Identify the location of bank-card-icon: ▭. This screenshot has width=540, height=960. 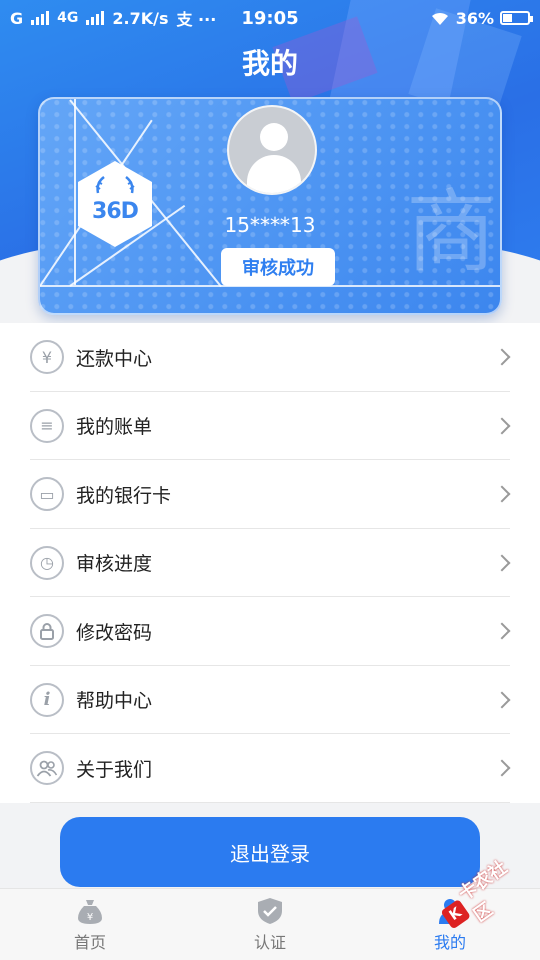
(47, 494).